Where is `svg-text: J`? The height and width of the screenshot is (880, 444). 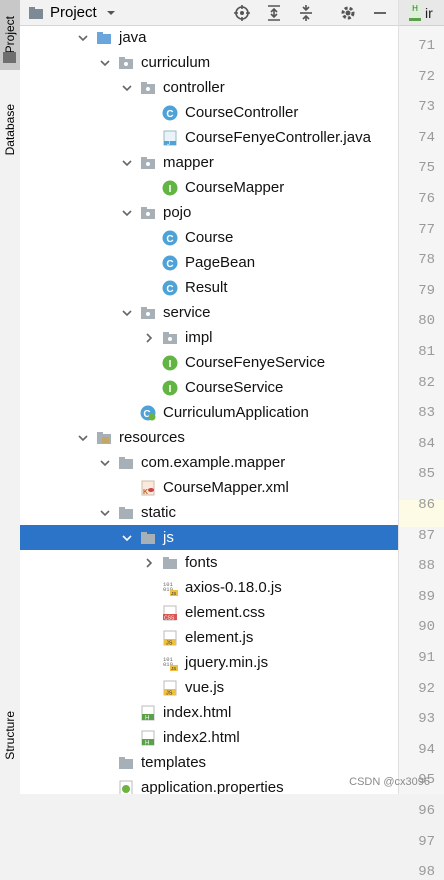 svg-text: J is located at coordinates (168, 143).